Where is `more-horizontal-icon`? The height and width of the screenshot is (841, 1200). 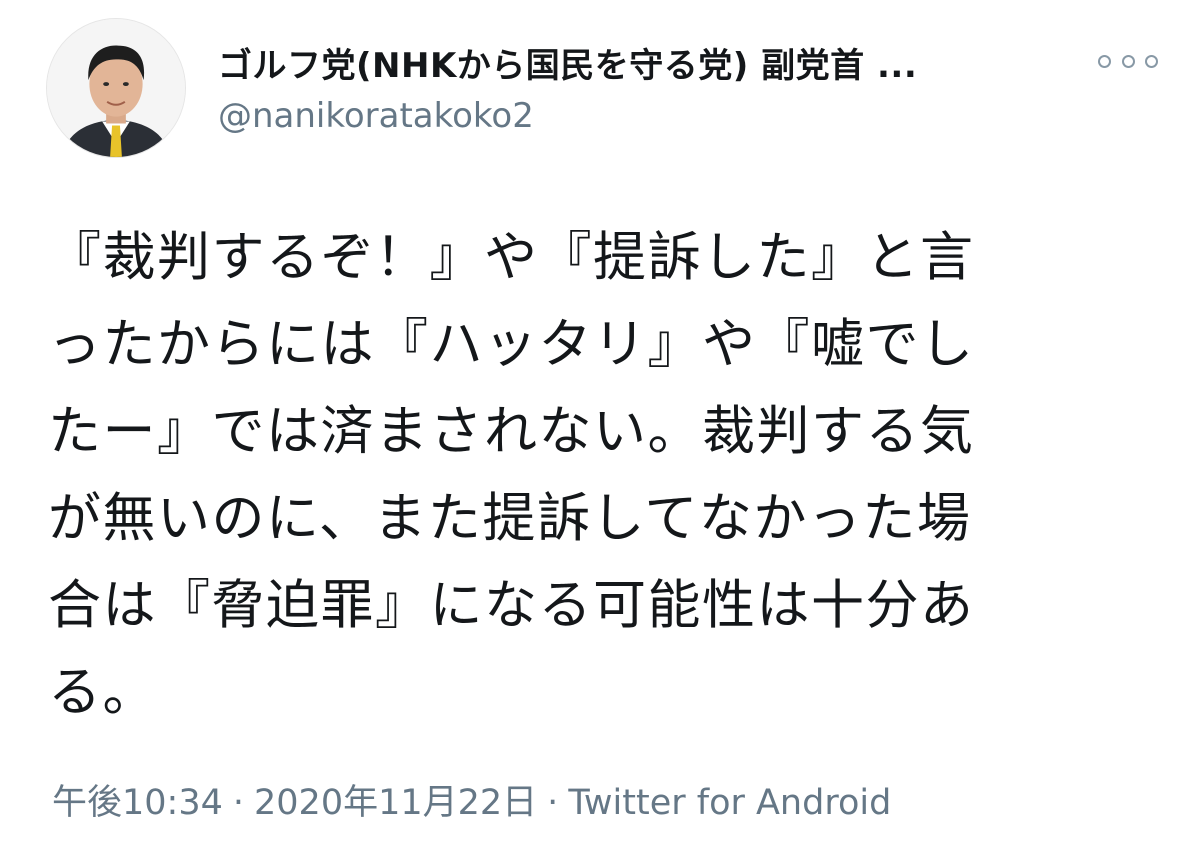 more-horizontal-icon is located at coordinates (1104, 61).